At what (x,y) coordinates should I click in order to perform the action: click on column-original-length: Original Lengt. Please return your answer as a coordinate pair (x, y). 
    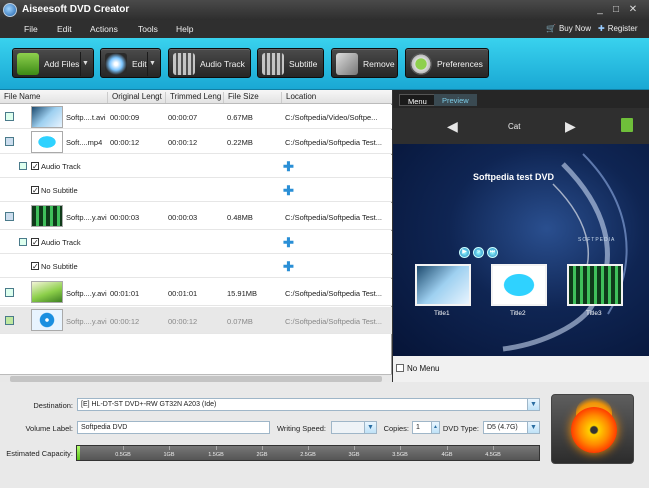
    Looking at the image, I should click on (137, 97).